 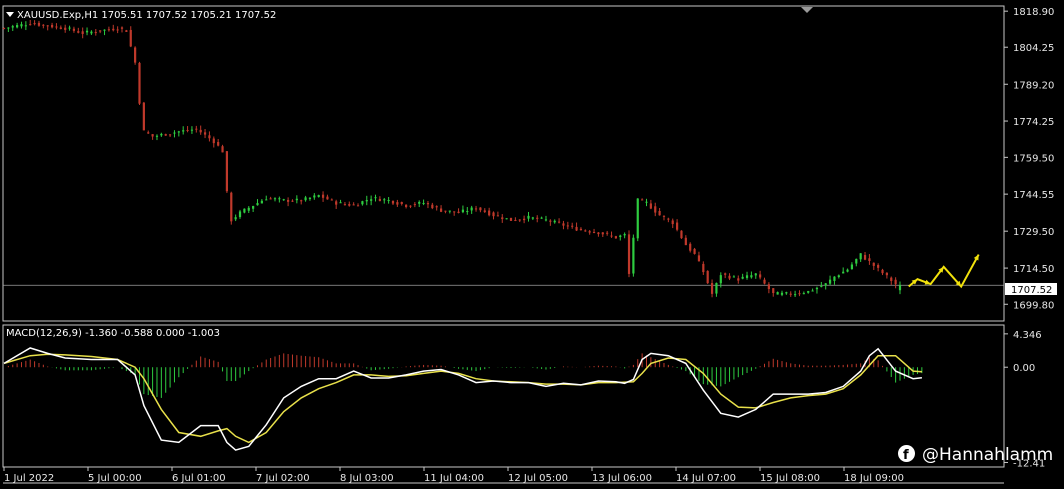 What do you see at coordinates (1033, 232) in the screenshot?
I see `price-tick-label: 1729.50` at bounding box center [1033, 232].